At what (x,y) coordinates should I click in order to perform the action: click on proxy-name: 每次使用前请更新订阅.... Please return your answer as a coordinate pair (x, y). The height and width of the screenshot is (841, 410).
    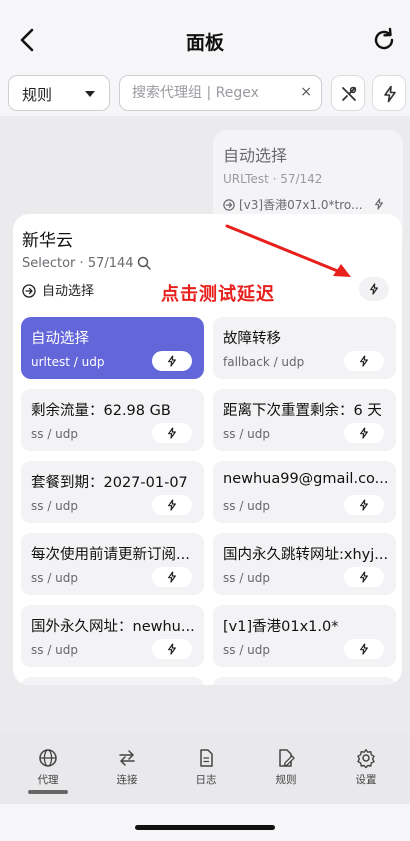
    Looking at the image, I should click on (110, 555).